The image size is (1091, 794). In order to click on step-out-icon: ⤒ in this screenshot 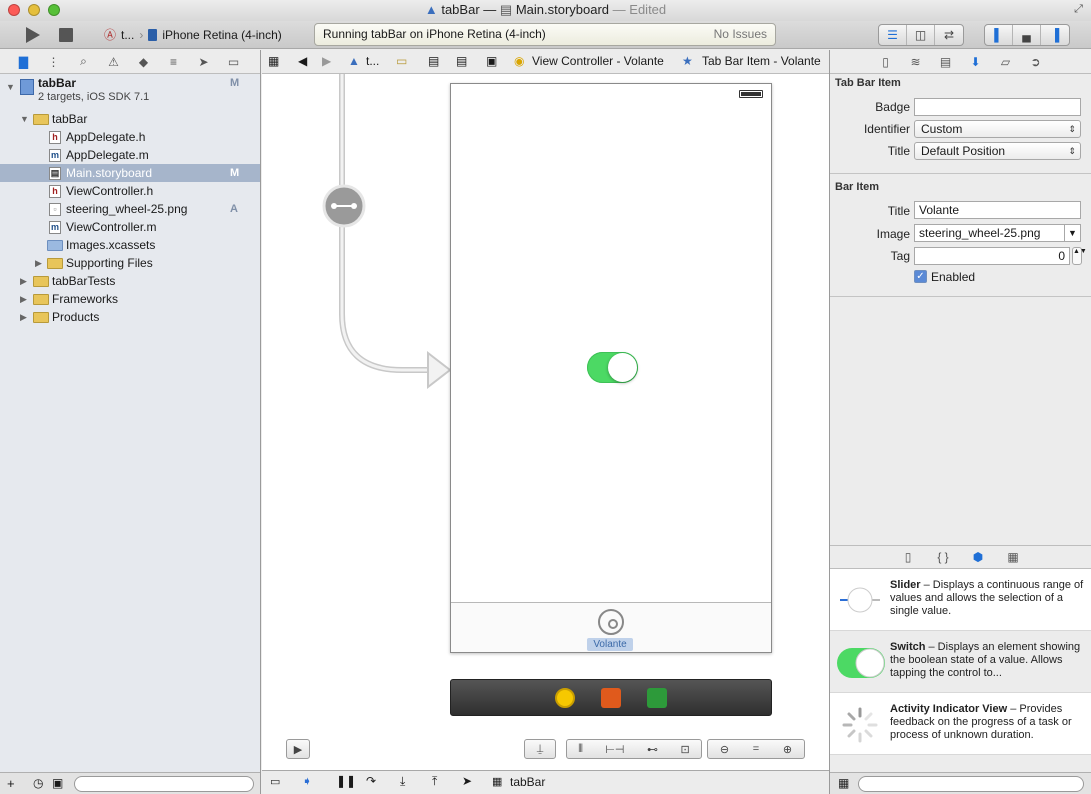, I will do `click(434, 781)`.